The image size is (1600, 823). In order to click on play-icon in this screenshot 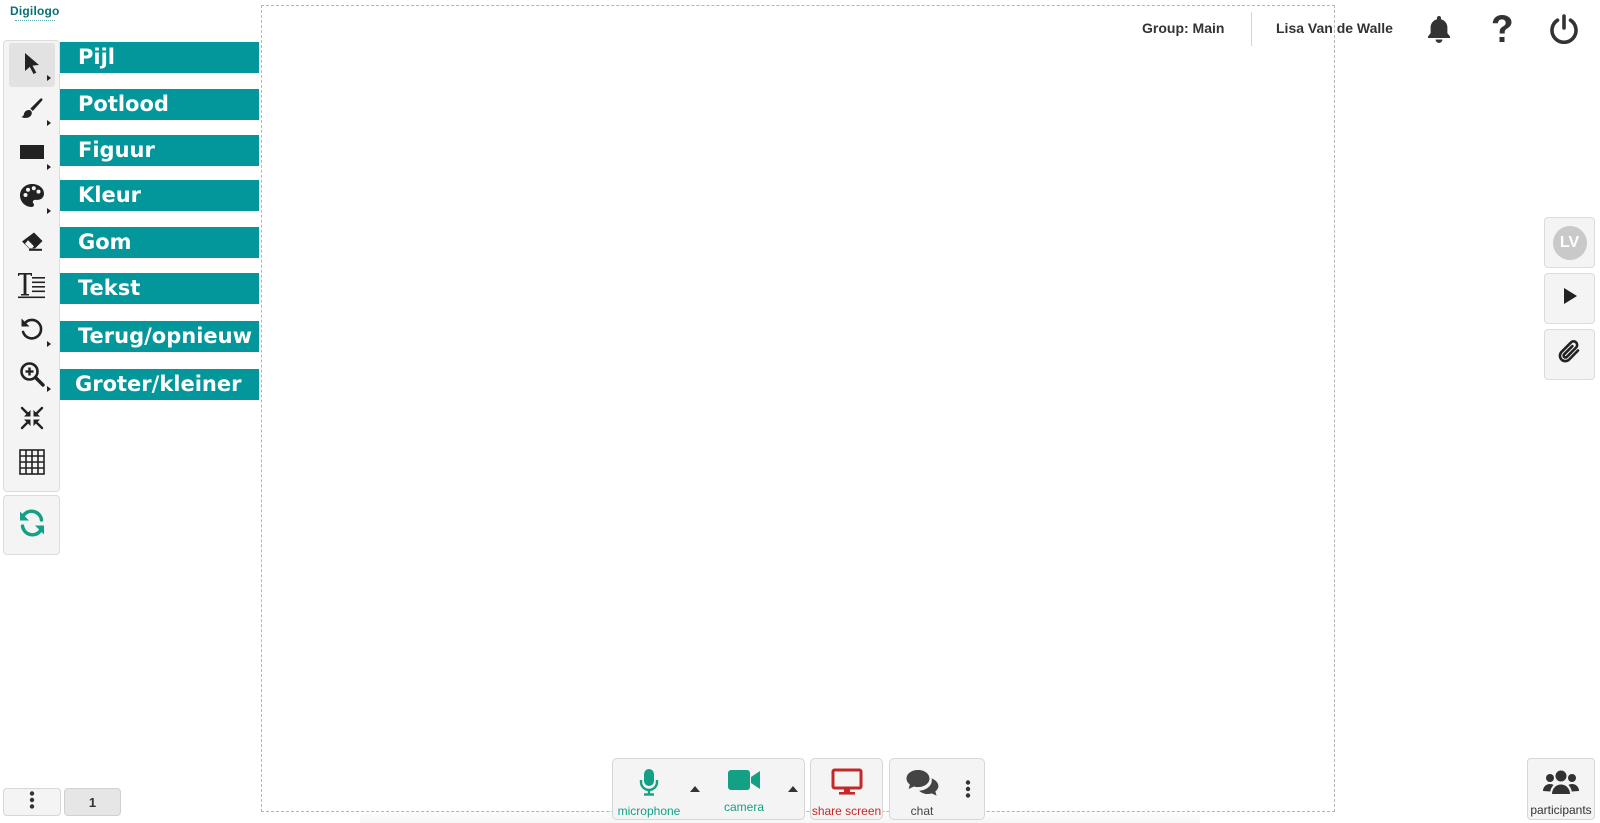, I will do `click(1570, 298)`.